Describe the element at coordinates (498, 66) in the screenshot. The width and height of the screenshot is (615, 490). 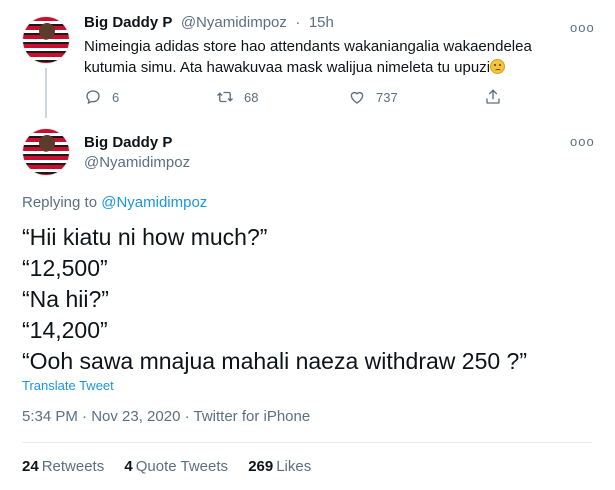
I see `worried-face-emoji-icon` at that location.